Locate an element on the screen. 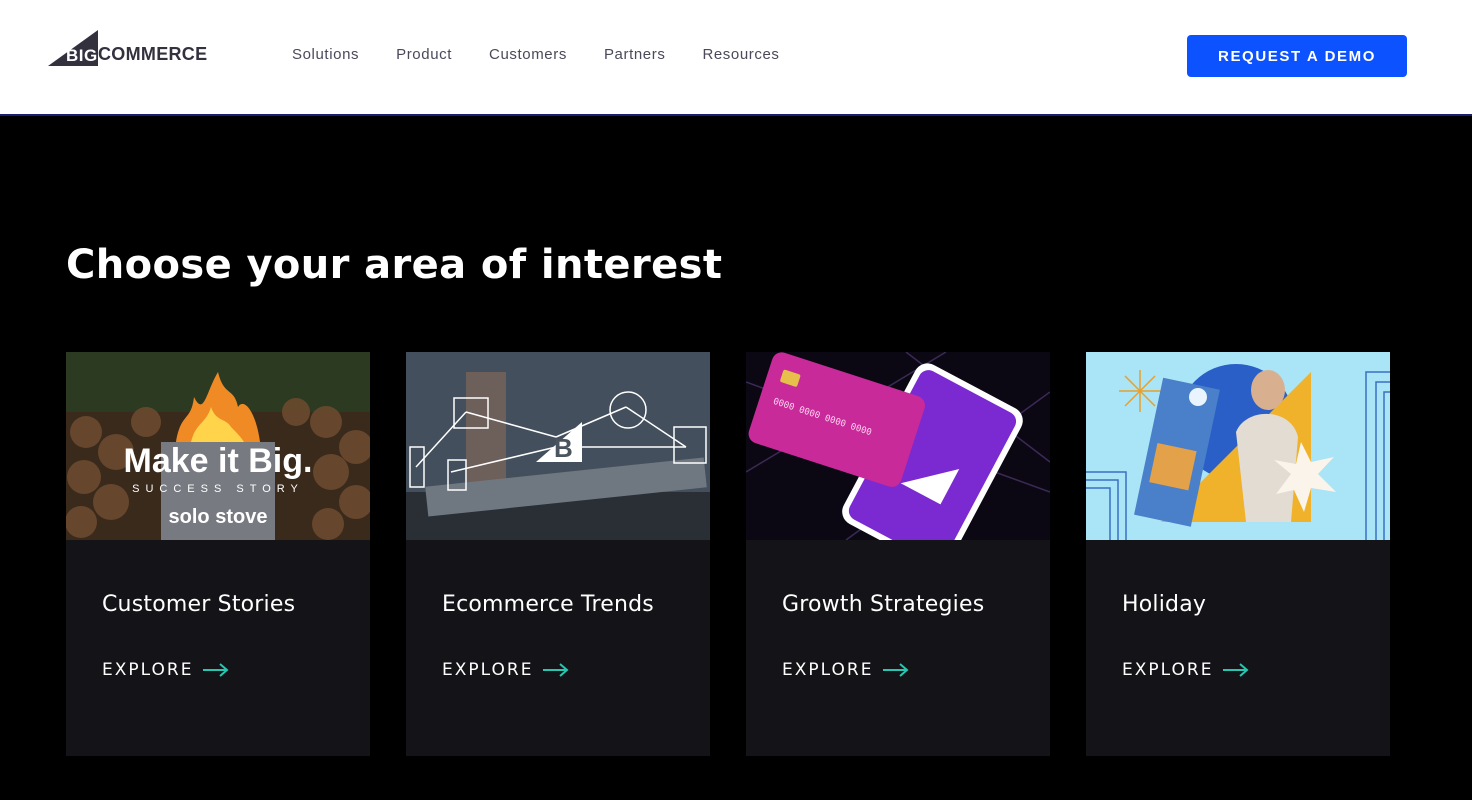 This screenshot has height=800, width=1472. nav-item-solutions: Solutions is located at coordinates (325, 54).